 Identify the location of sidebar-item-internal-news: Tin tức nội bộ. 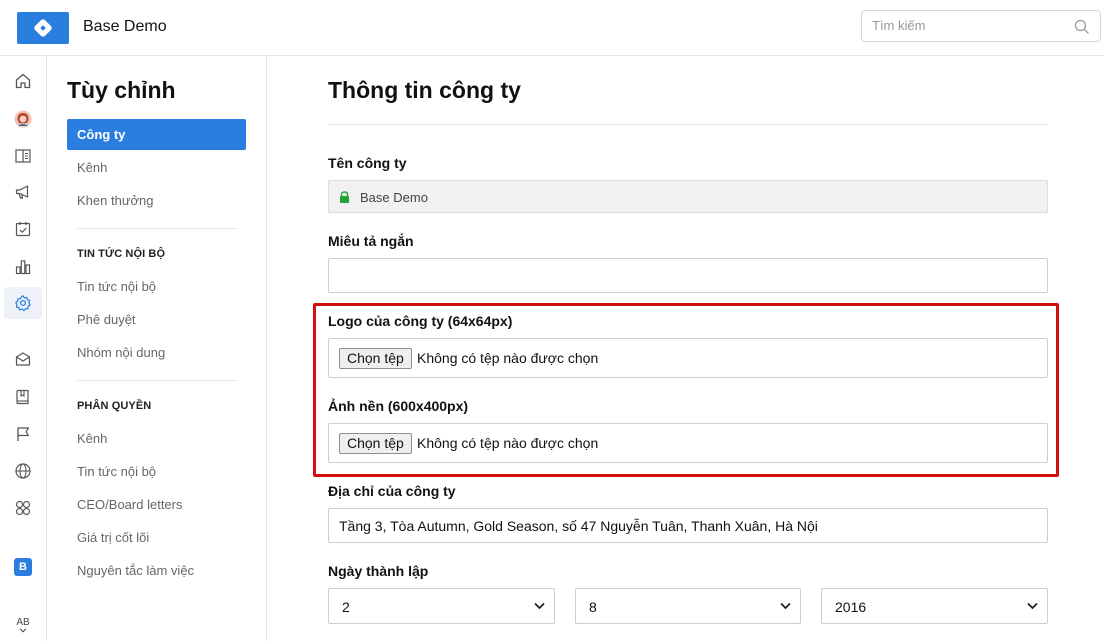
(156, 286).